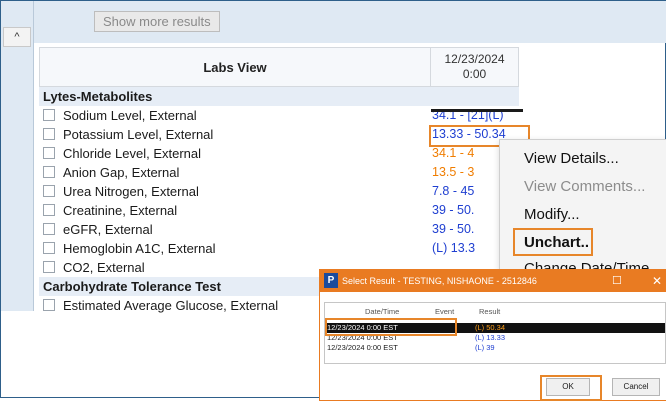  What do you see at coordinates (131, 191) in the screenshot?
I see `lab-name: Urea Nitrogen, External` at bounding box center [131, 191].